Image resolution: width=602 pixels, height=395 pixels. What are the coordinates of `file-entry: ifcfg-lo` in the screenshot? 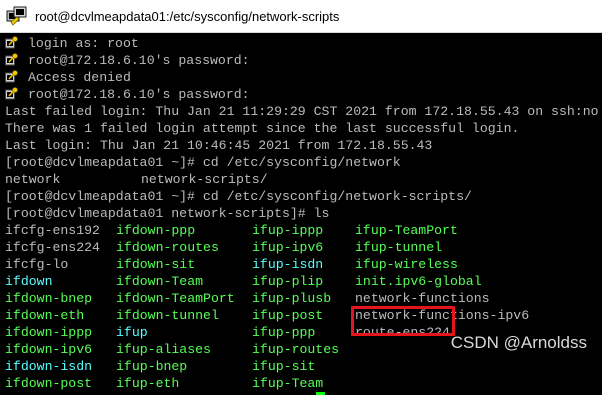 It's located at (37, 264).